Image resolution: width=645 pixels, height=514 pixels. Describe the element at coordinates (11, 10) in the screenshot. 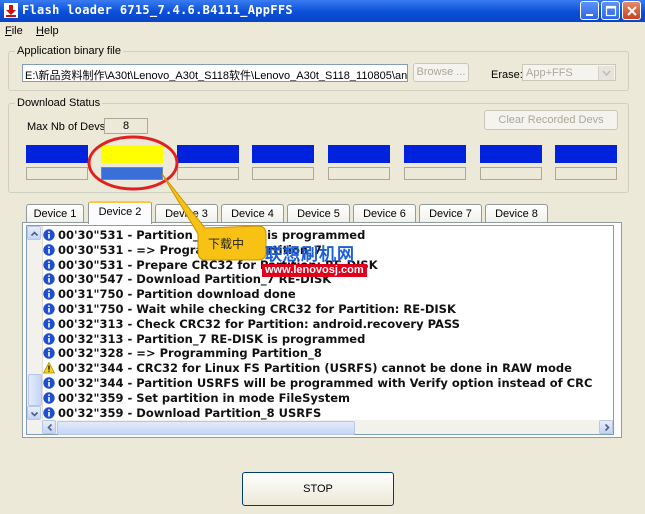

I see `app-download-icon` at that location.